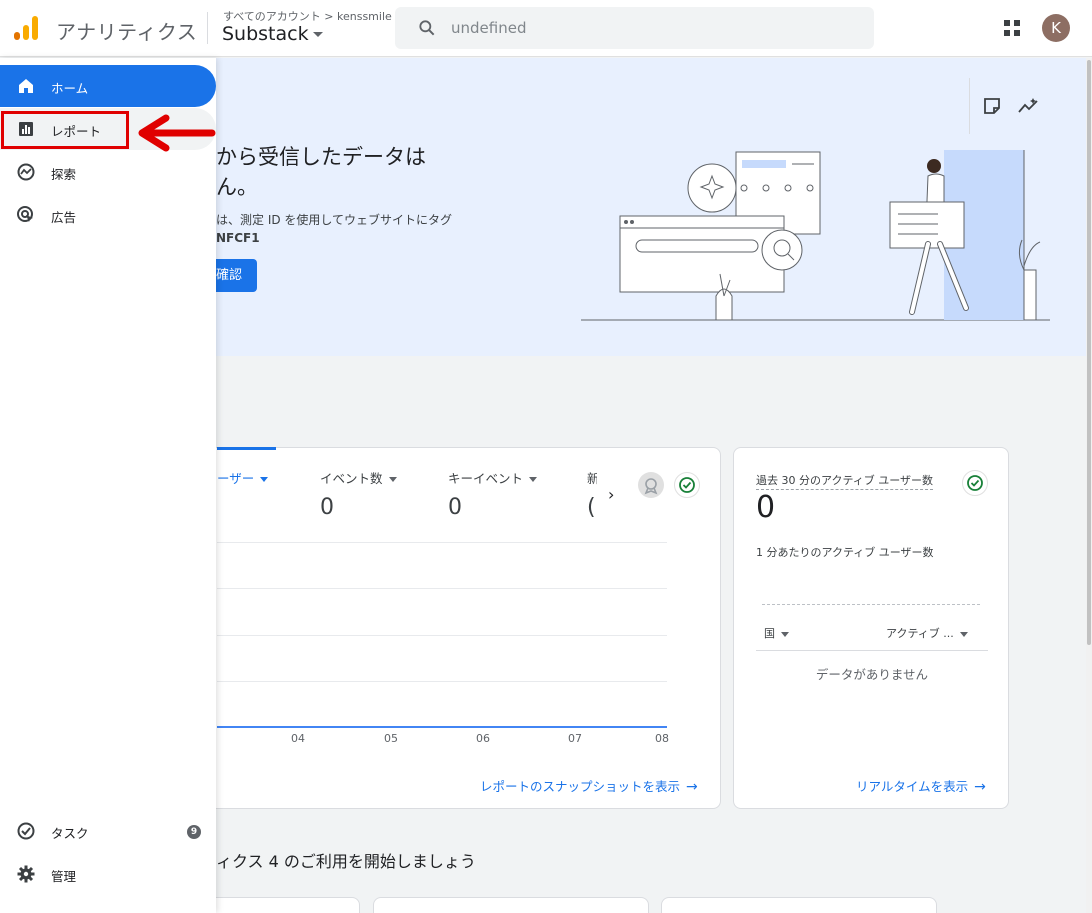 This screenshot has height=913, width=1092. What do you see at coordinates (336, 229) in the screenshot?
I see `hero-description: は、測定 ID を使用してウェブサイトにタグ NFCF1` at bounding box center [336, 229].